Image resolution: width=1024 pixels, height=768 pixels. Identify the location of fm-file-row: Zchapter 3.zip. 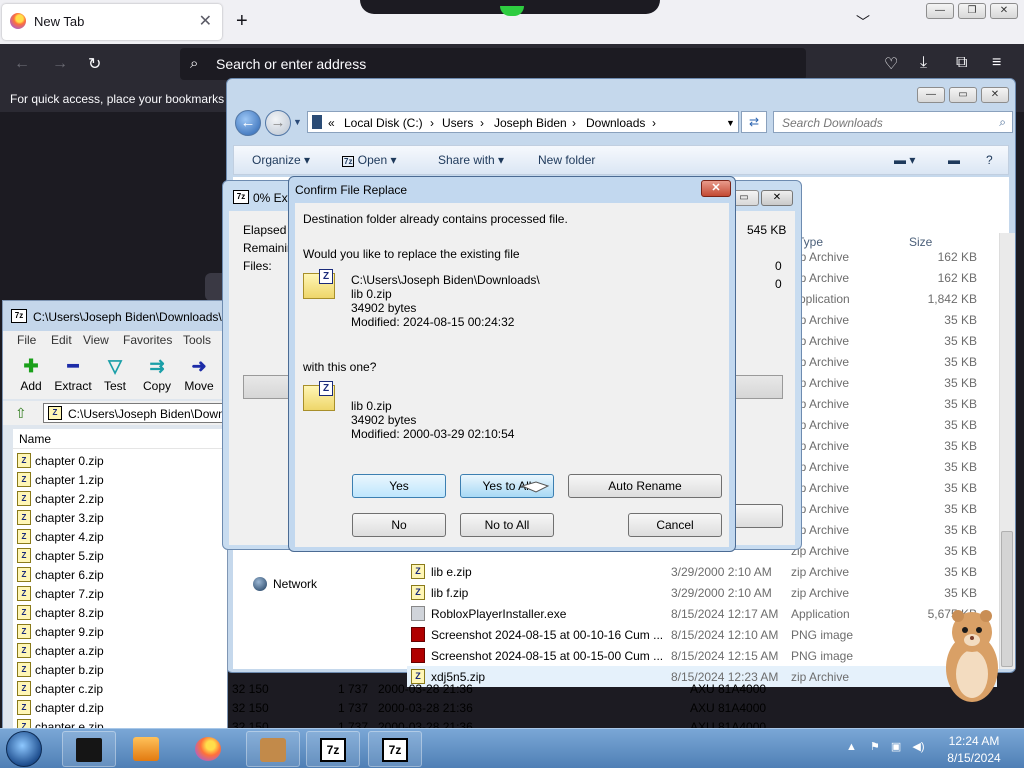
(122, 517).